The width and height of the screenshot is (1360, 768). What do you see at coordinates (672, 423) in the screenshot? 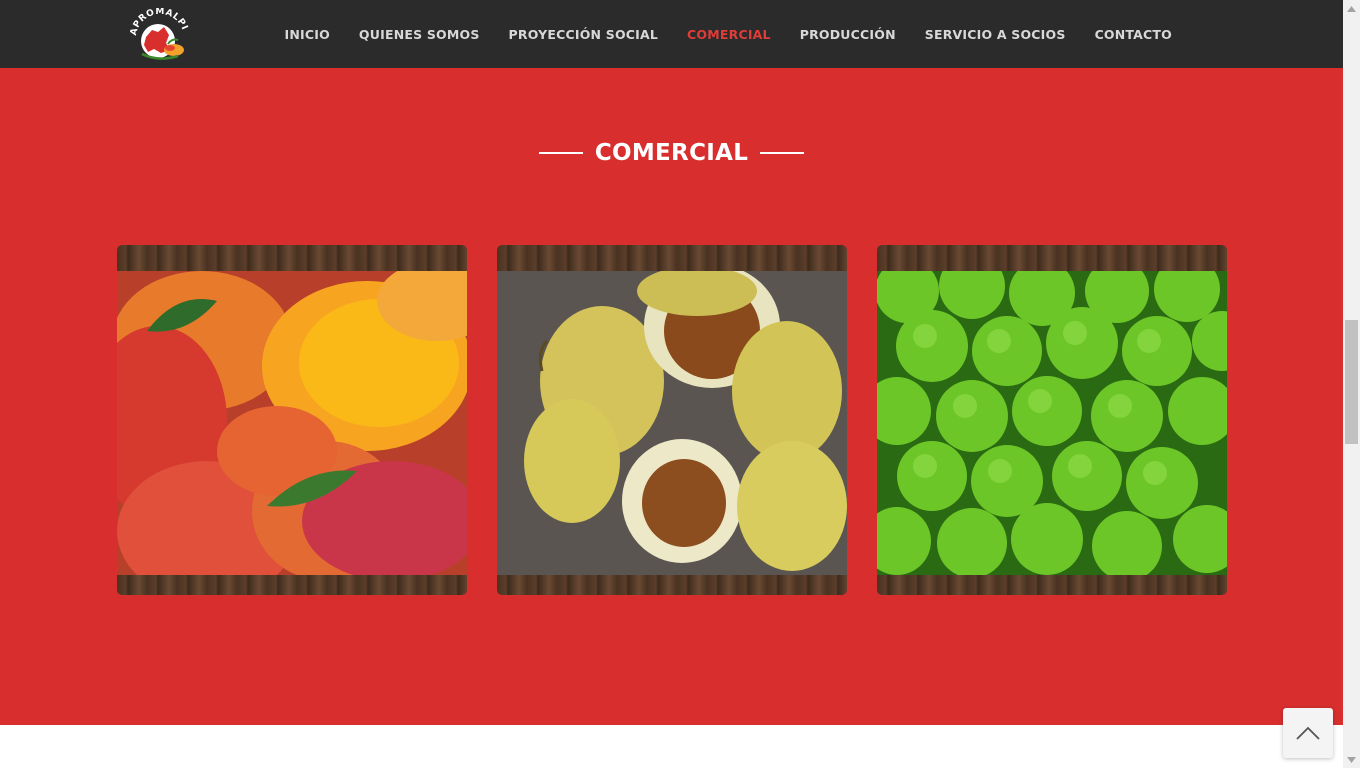
I see `passion-fruit-photo` at bounding box center [672, 423].